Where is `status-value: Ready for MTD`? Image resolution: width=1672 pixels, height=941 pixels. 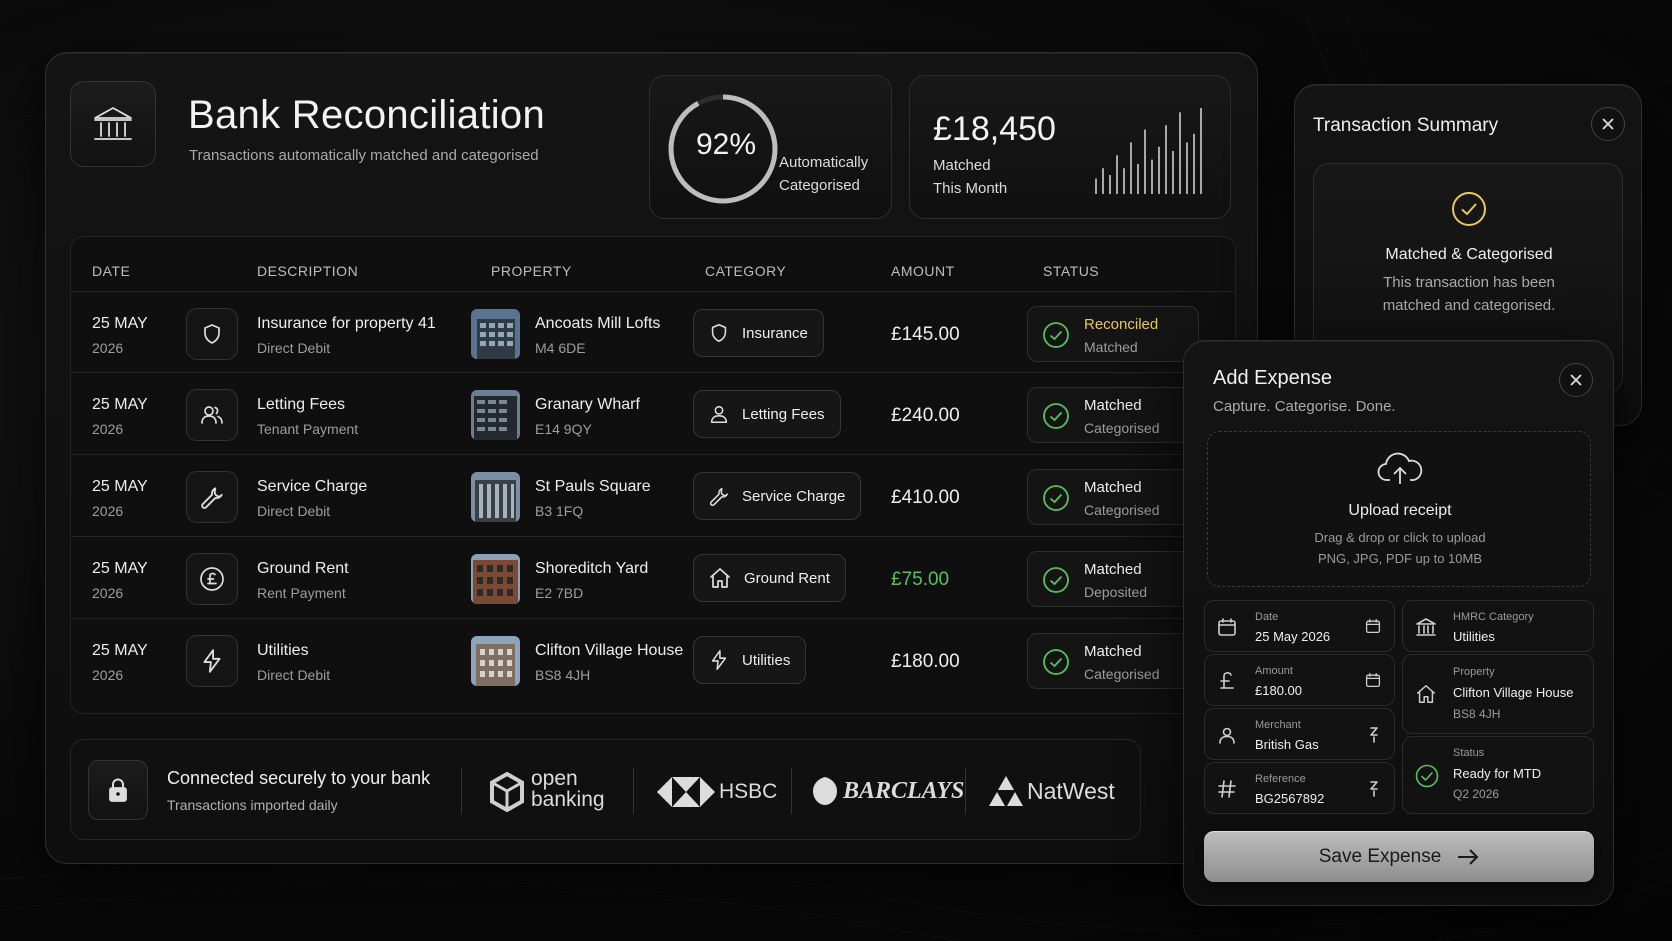
status-value: Ready for MTD is located at coordinates (1497, 773).